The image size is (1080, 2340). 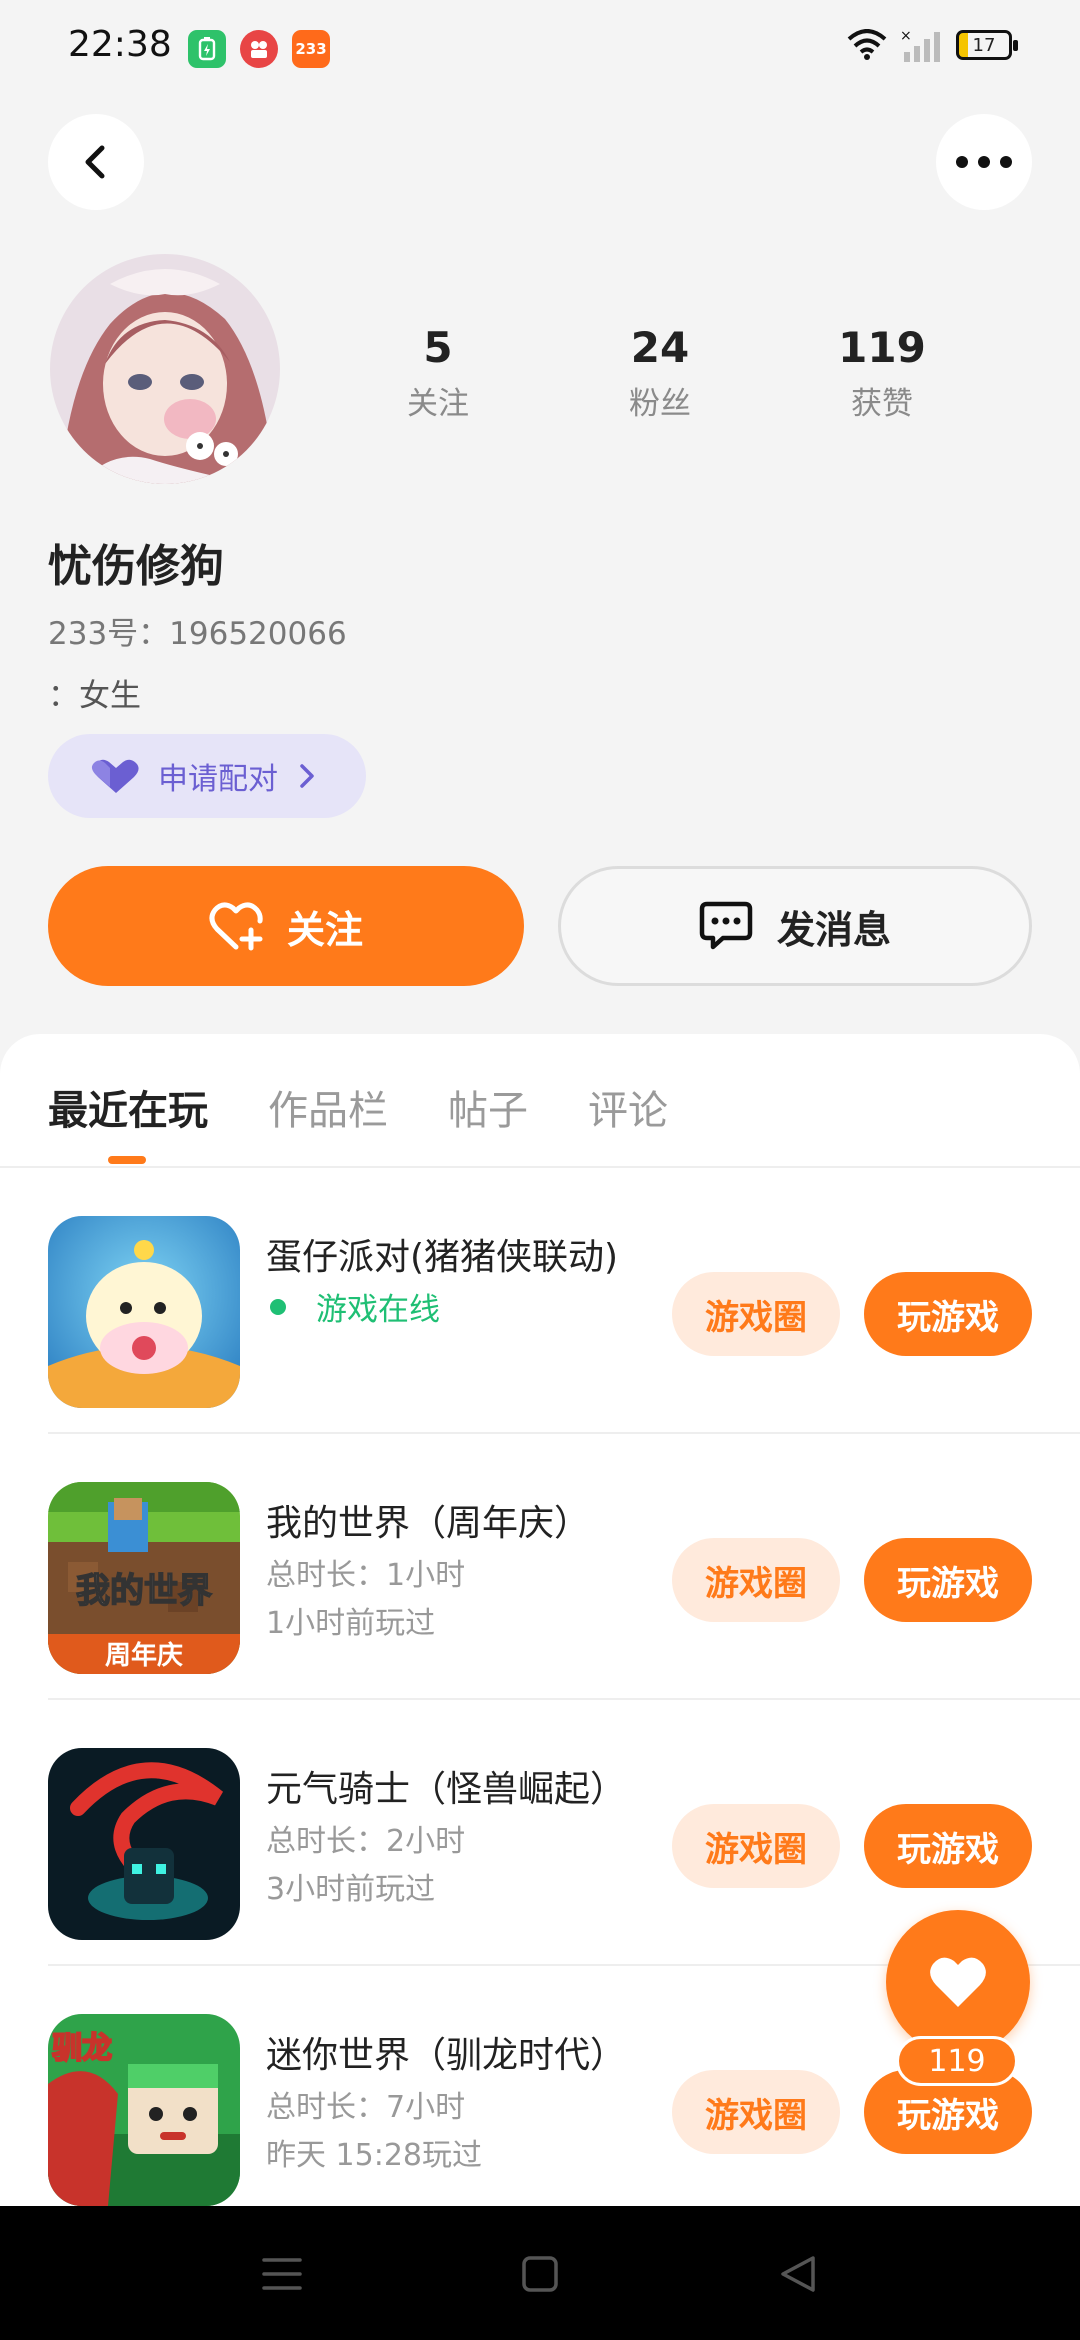 What do you see at coordinates (144, 1312) in the screenshot?
I see `game-icon-eggy-party` at bounding box center [144, 1312].